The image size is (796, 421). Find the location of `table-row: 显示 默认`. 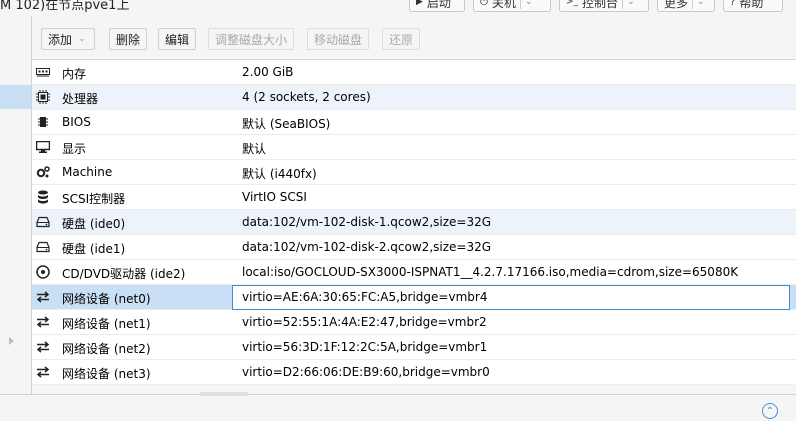

table-row: 显示 默认 is located at coordinates (414, 147).